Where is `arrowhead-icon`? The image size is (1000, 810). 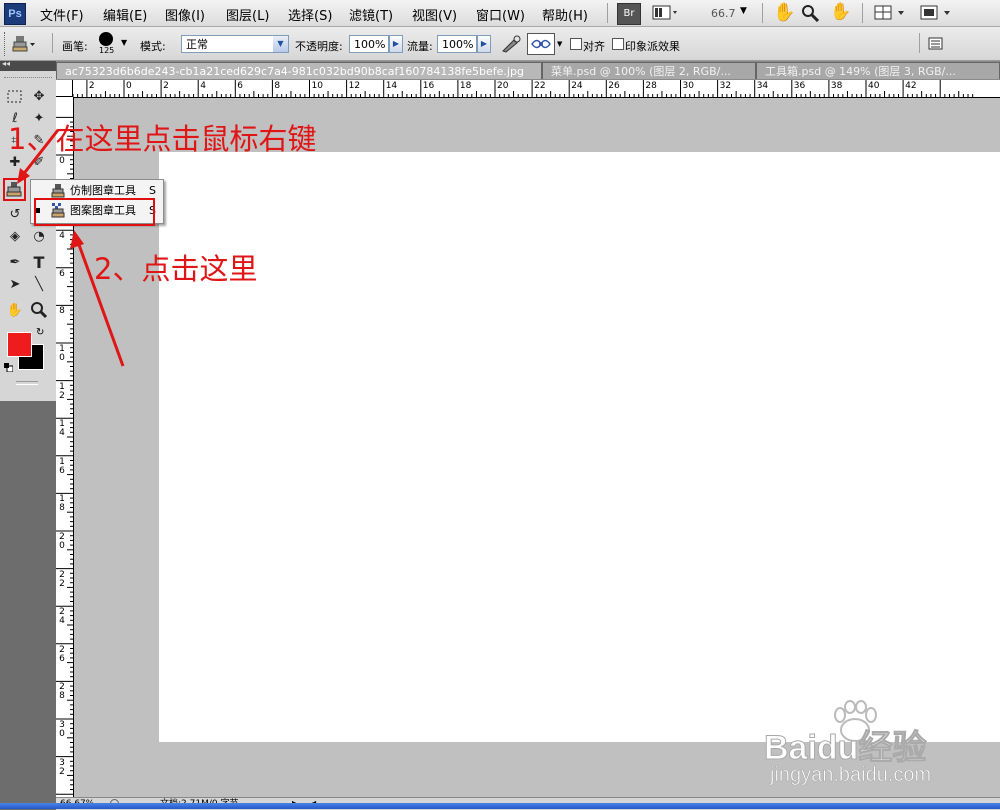
arrowhead-icon is located at coordinates (77, 239).